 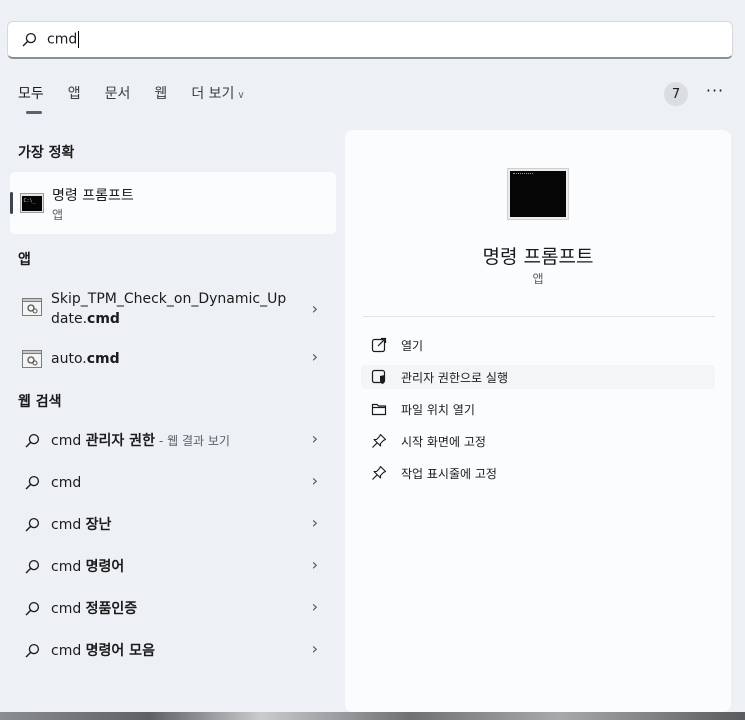 What do you see at coordinates (11, 203) in the screenshot?
I see `selection-indicator` at bounding box center [11, 203].